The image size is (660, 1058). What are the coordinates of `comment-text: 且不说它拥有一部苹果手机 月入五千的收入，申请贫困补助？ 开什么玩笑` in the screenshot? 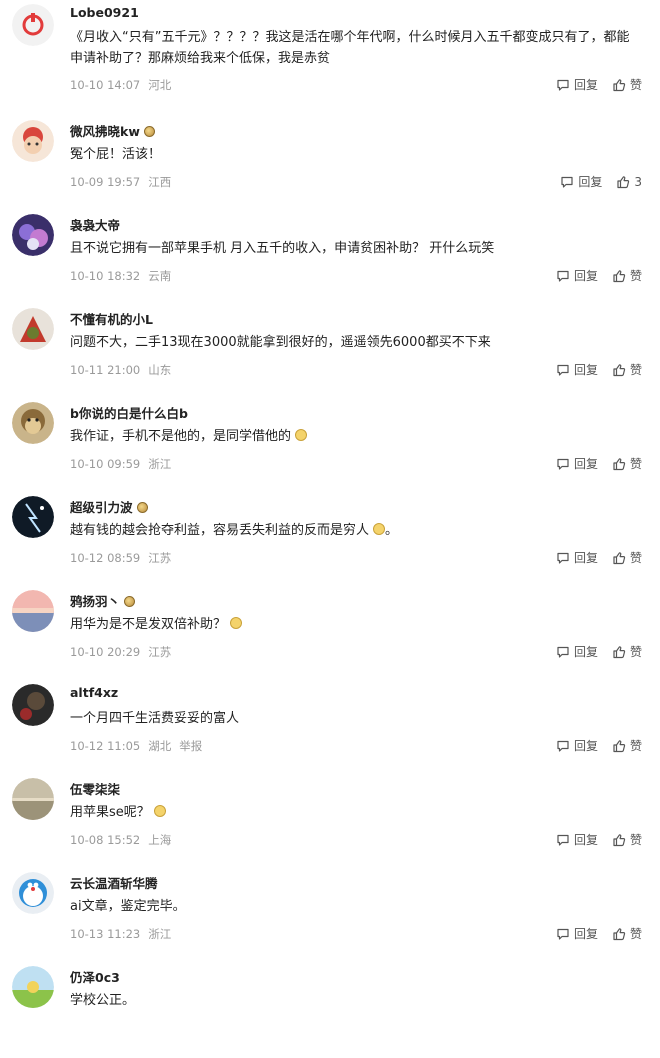 It's located at (282, 248).